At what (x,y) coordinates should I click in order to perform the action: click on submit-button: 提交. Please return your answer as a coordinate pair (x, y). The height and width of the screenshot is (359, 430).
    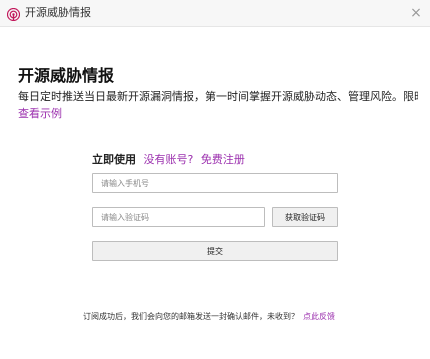
    Looking at the image, I should click on (215, 251).